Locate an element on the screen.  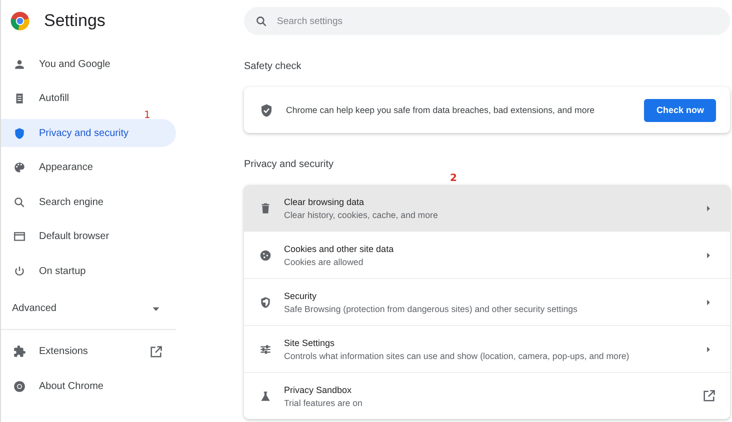
sidebar-item: Extensions is located at coordinates (88, 352).